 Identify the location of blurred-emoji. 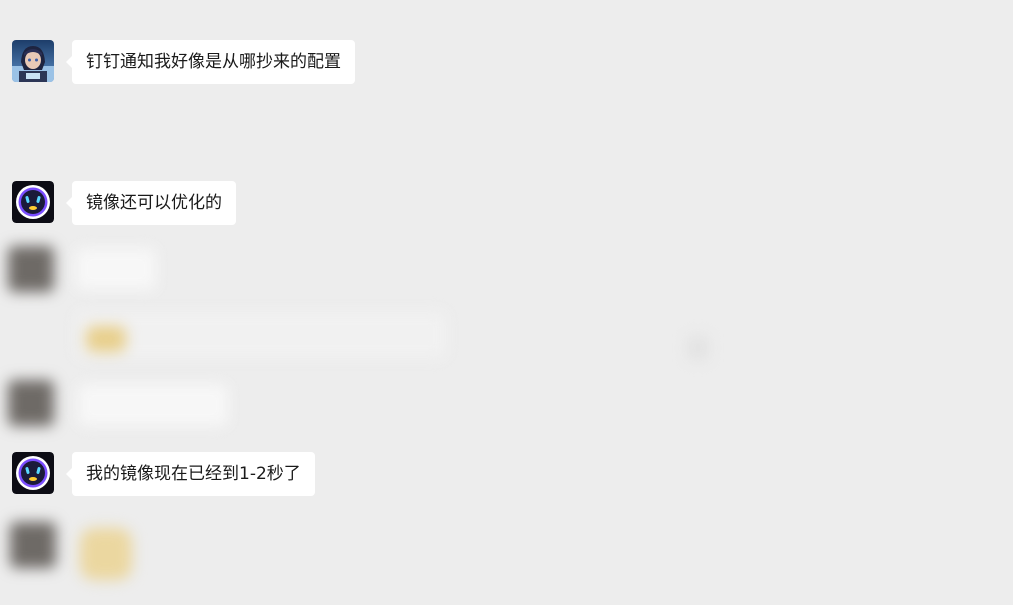
(106, 339).